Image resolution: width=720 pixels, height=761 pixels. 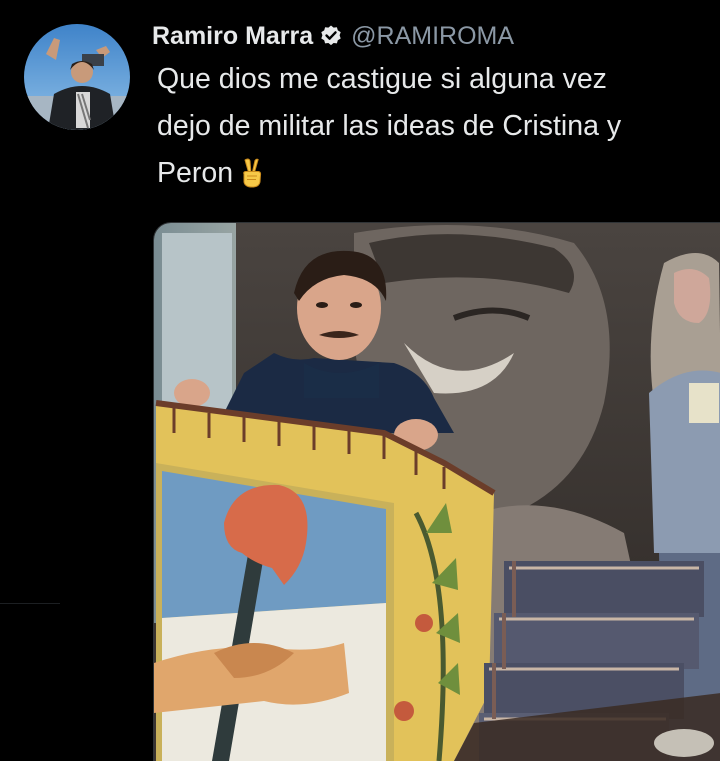 What do you see at coordinates (30, 603) in the screenshot?
I see `divider` at bounding box center [30, 603].